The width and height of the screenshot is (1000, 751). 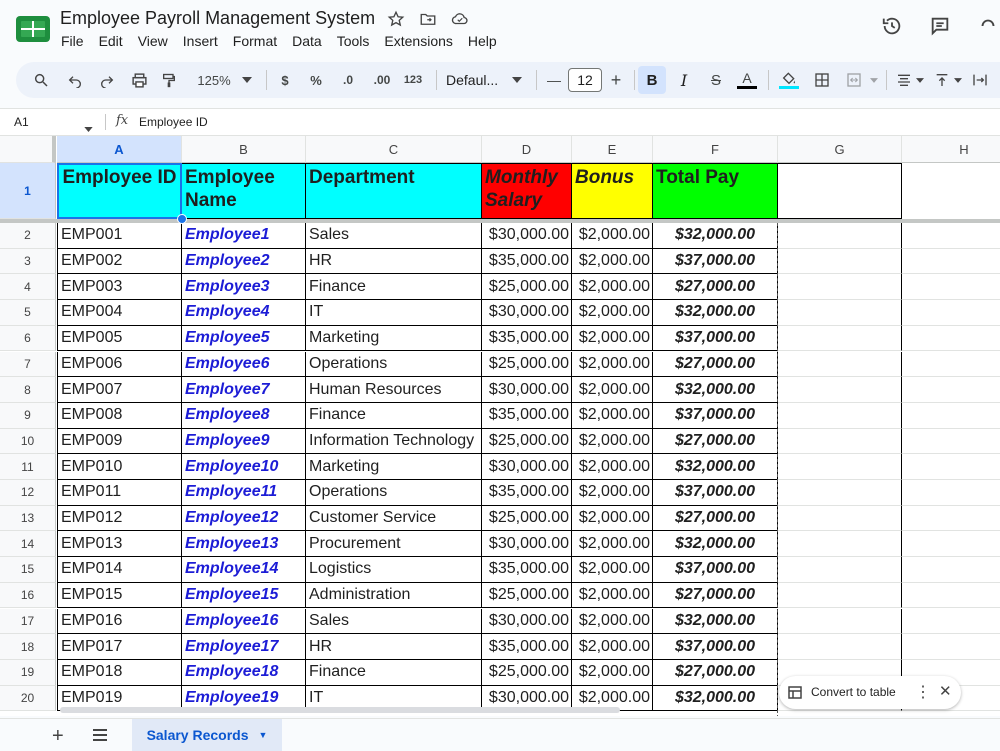 What do you see at coordinates (119, 287) in the screenshot?
I see `table-cell-id: EMP003` at bounding box center [119, 287].